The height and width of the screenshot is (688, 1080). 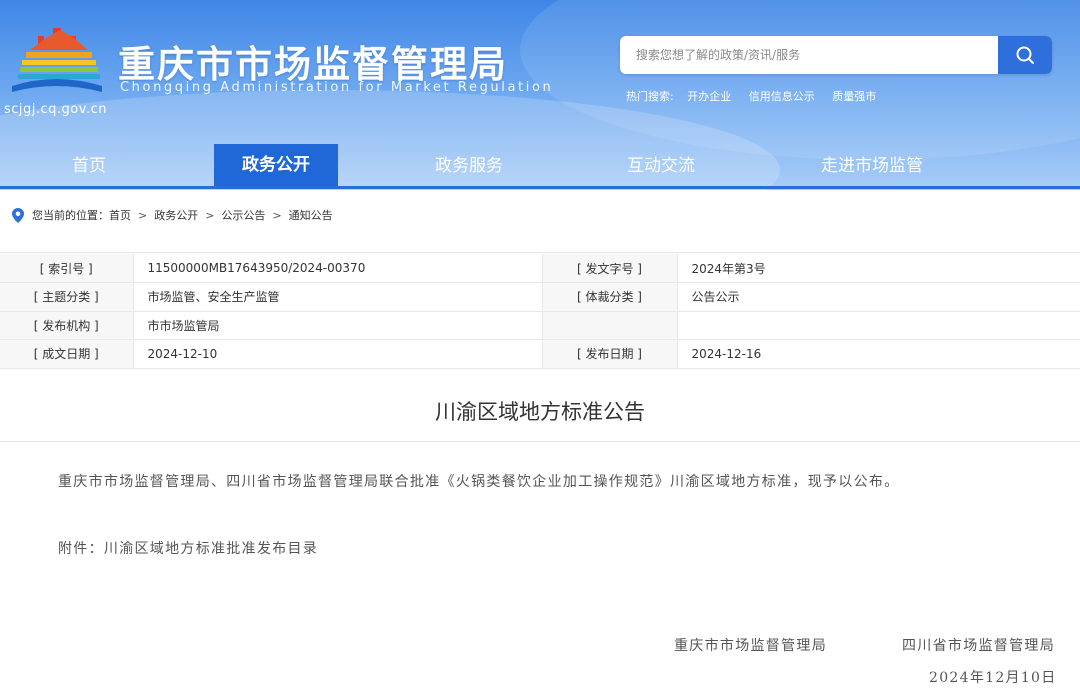 I want to click on meta-value: 公告公示, so click(x=878, y=297).